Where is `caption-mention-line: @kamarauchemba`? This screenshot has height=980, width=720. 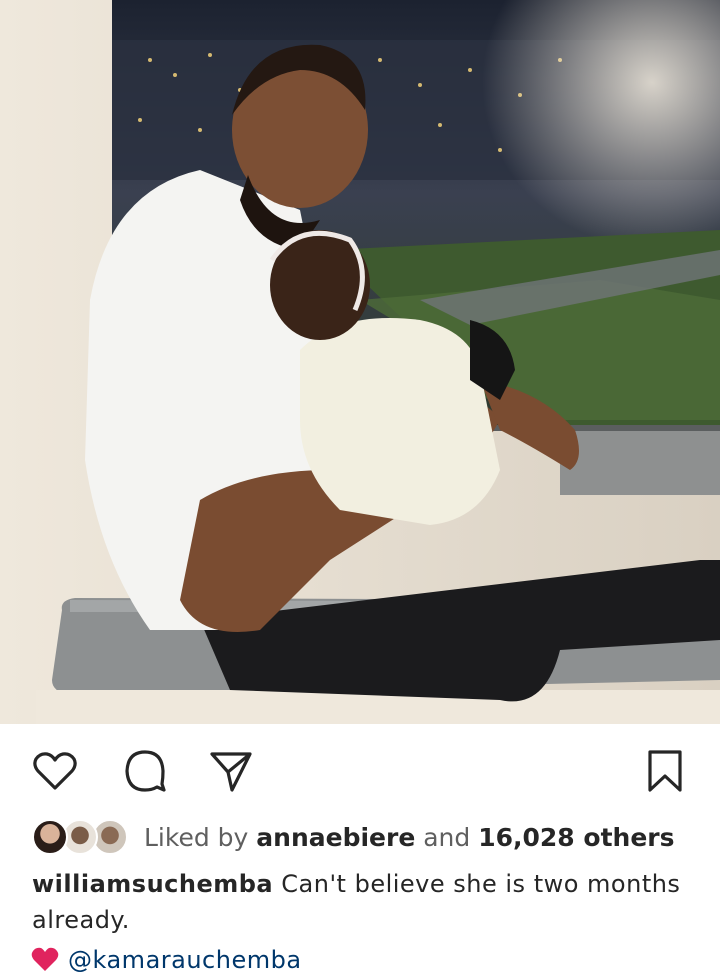
caption-mention-line: @kamarauchemba is located at coordinates (166, 960).